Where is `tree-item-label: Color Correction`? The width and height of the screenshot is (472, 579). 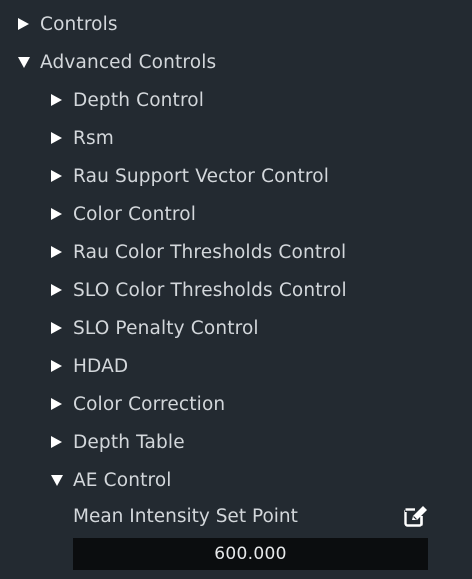
tree-item-label: Color Correction is located at coordinates (149, 404).